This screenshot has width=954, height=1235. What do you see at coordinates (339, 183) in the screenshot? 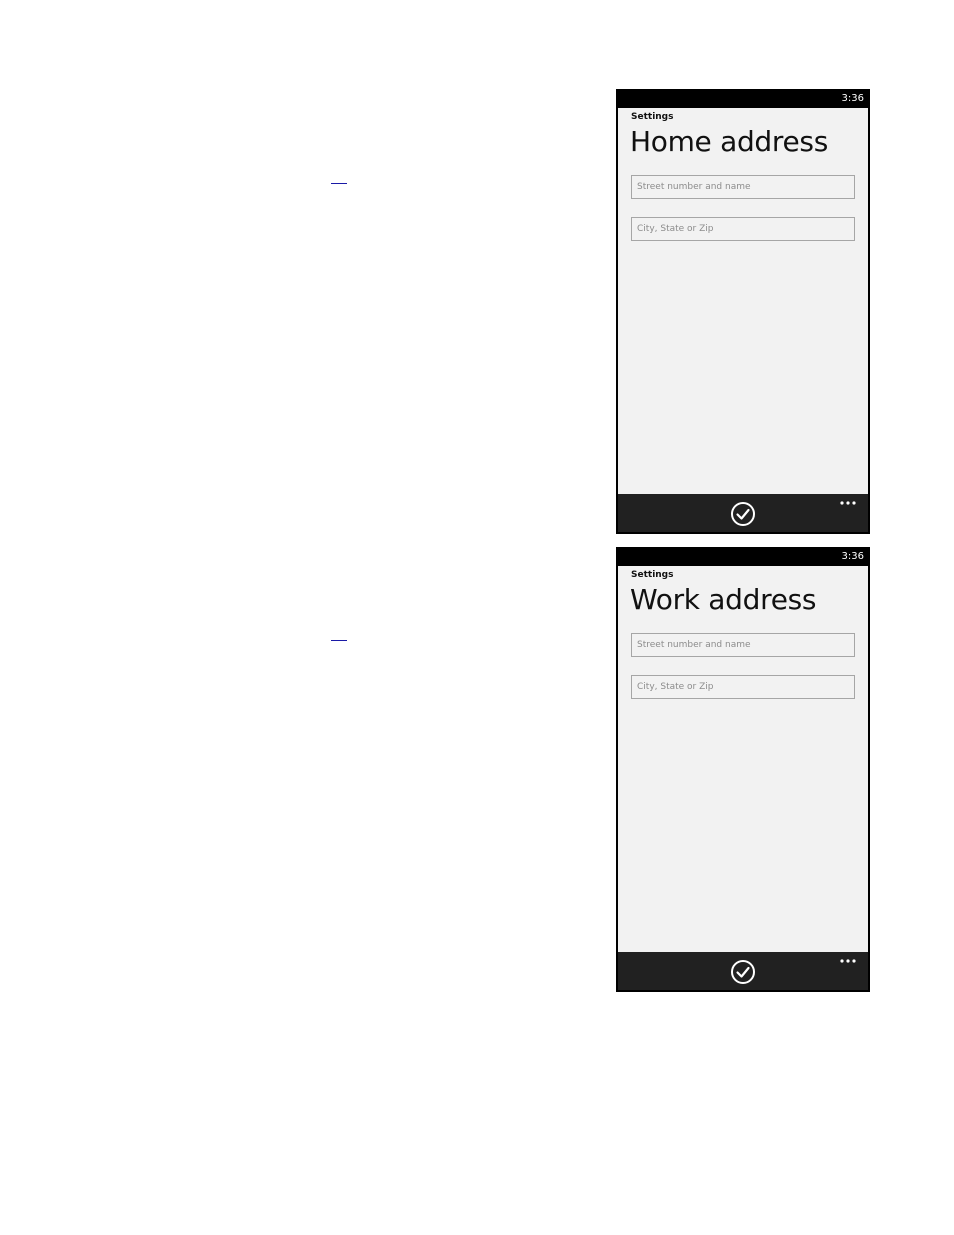
I see `footnote-link-home` at bounding box center [339, 183].